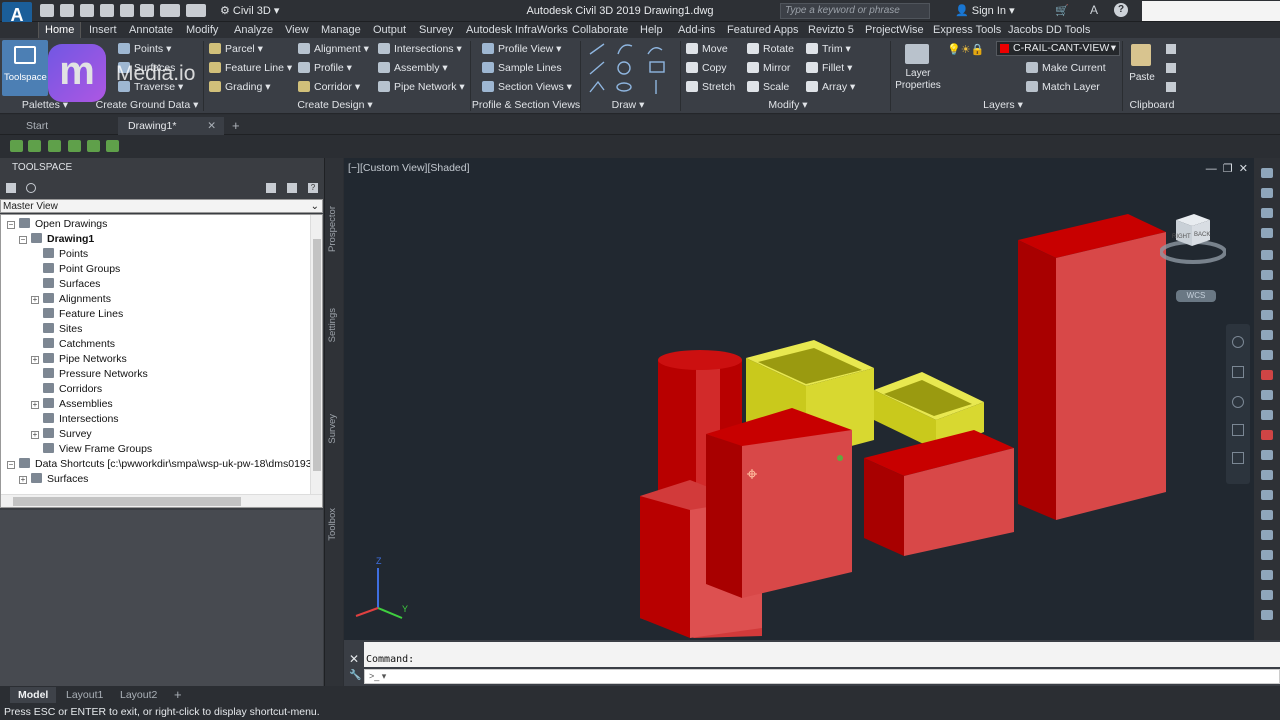  Describe the element at coordinates (600, 30) in the screenshot. I see `tab-collaborate: Collaborate` at that location.